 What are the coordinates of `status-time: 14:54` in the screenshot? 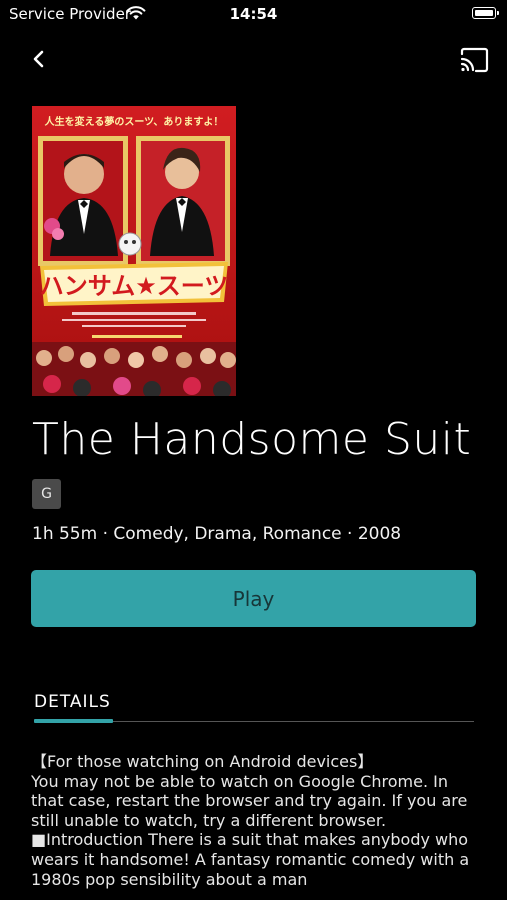 It's located at (253, 14).